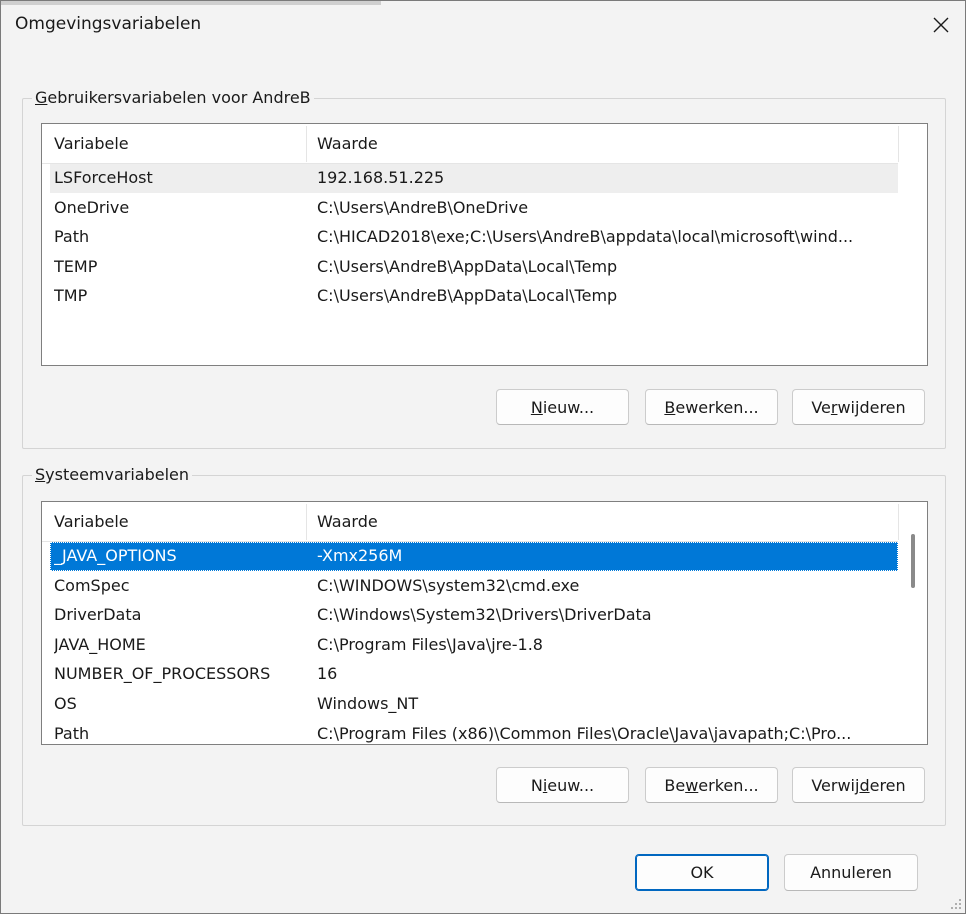 Image resolution: width=966 pixels, height=914 pixels. Describe the element at coordinates (162, 673) in the screenshot. I see `variable-name: NUMBER_OF_PROCESSORS` at that location.